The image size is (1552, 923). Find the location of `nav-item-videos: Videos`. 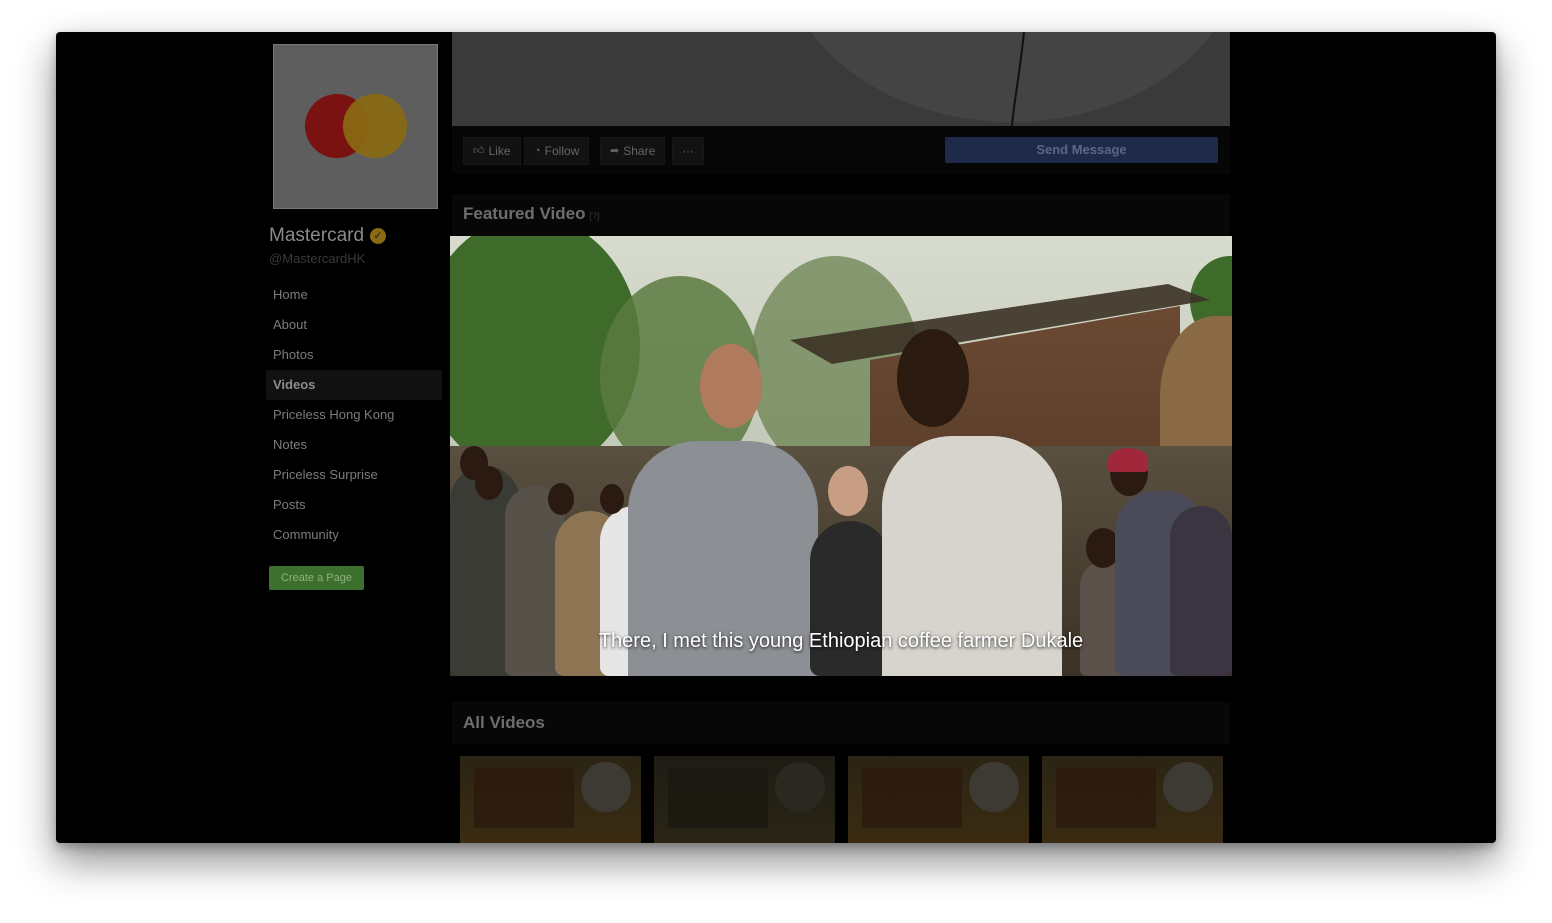

nav-item-videos: Videos is located at coordinates (354, 385).